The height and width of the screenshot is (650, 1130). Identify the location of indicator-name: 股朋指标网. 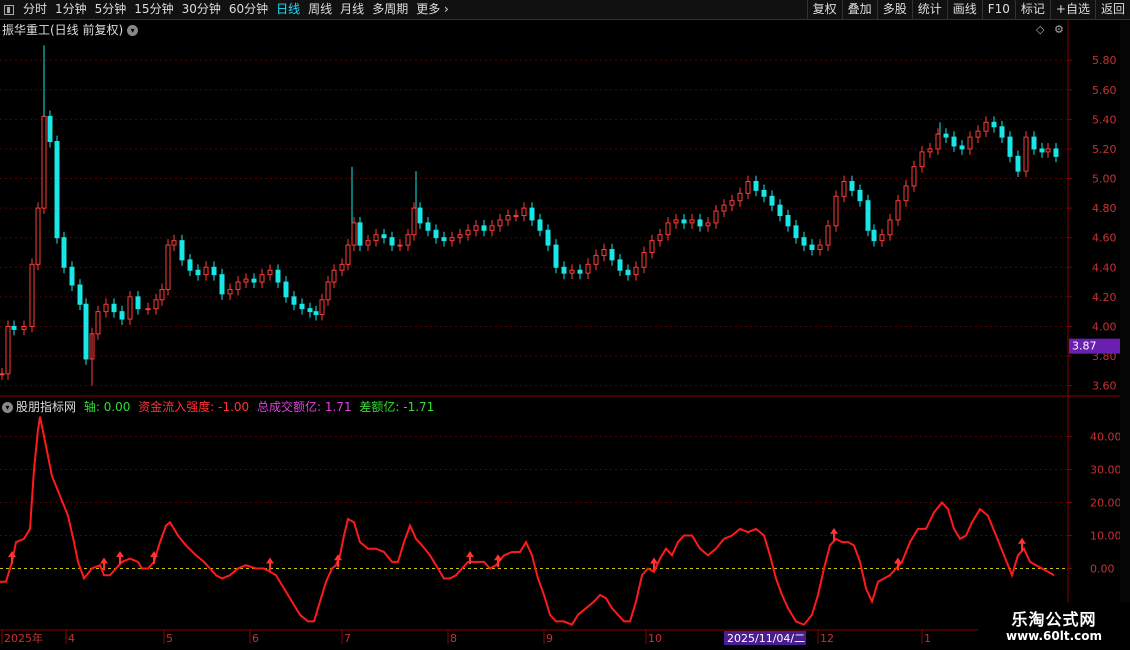
(46, 407).